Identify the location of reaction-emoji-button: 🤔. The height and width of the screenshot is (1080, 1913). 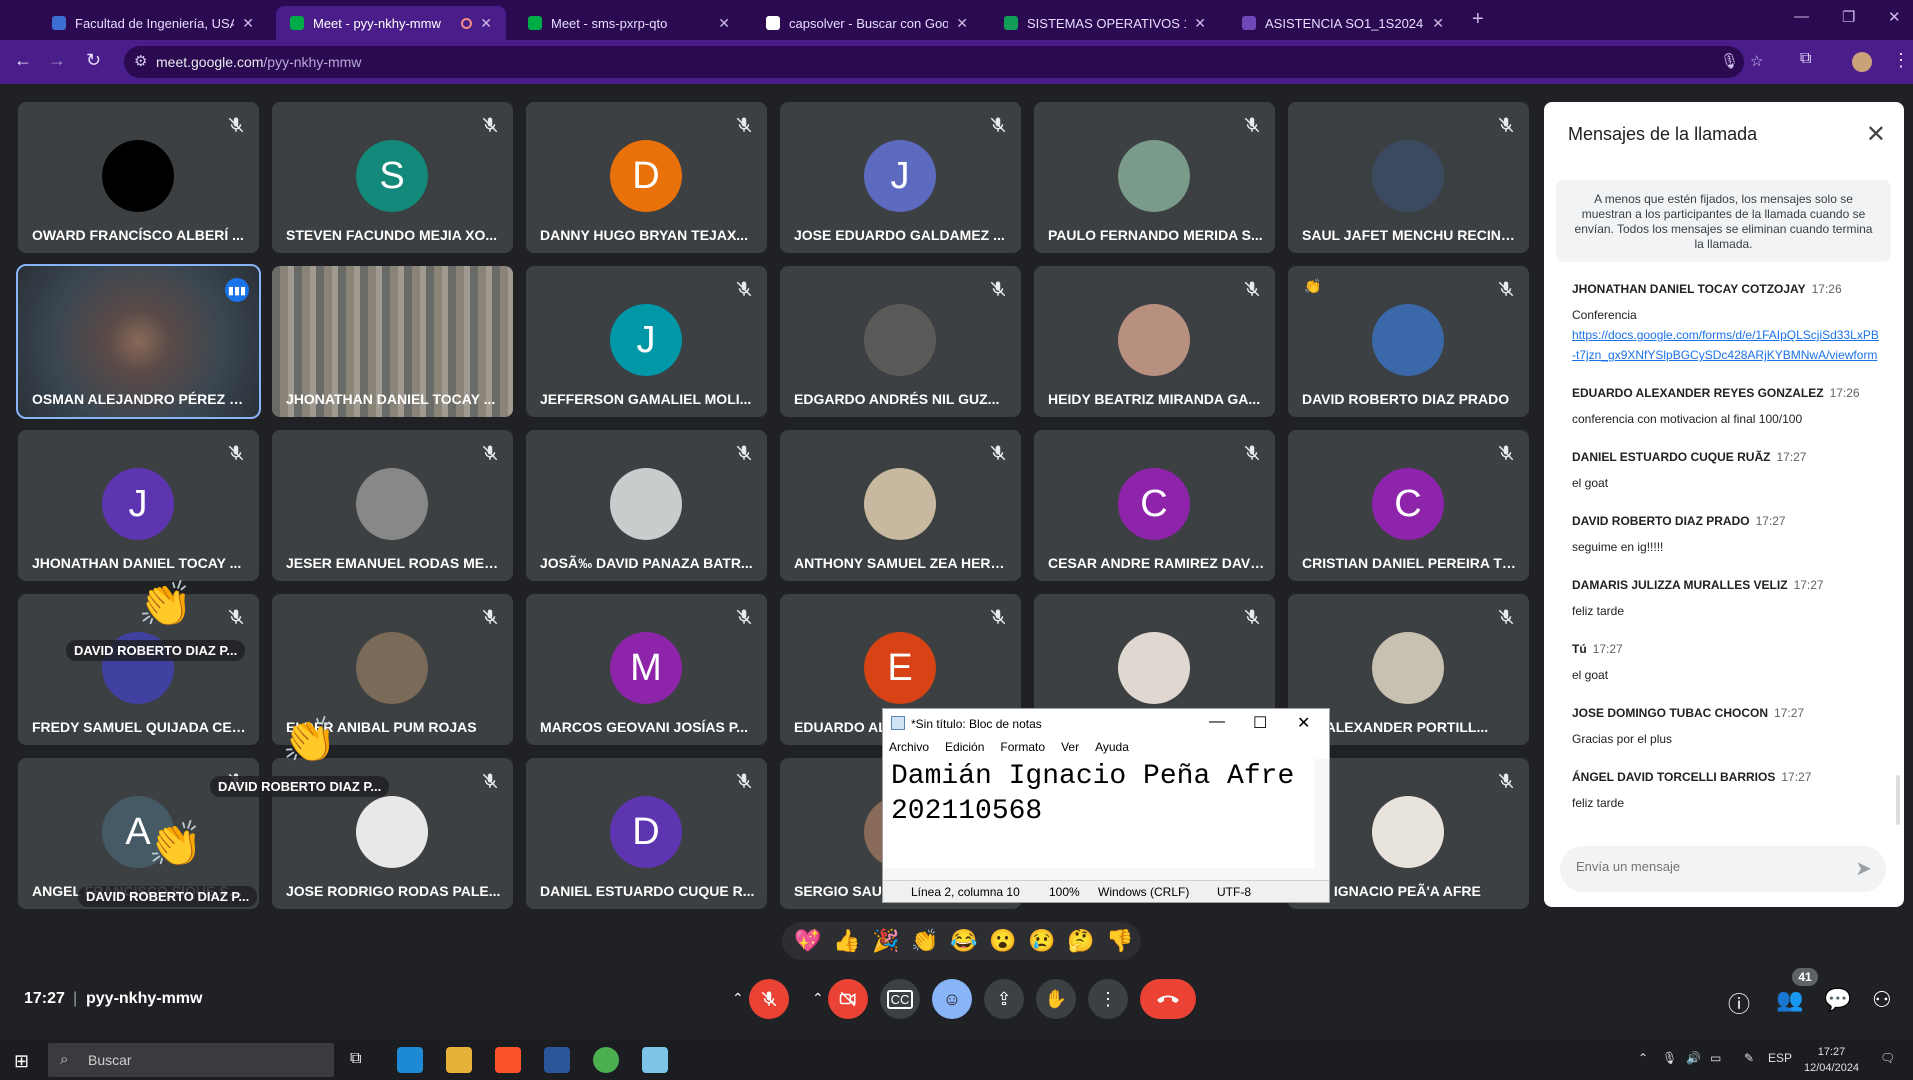
(1080, 941).